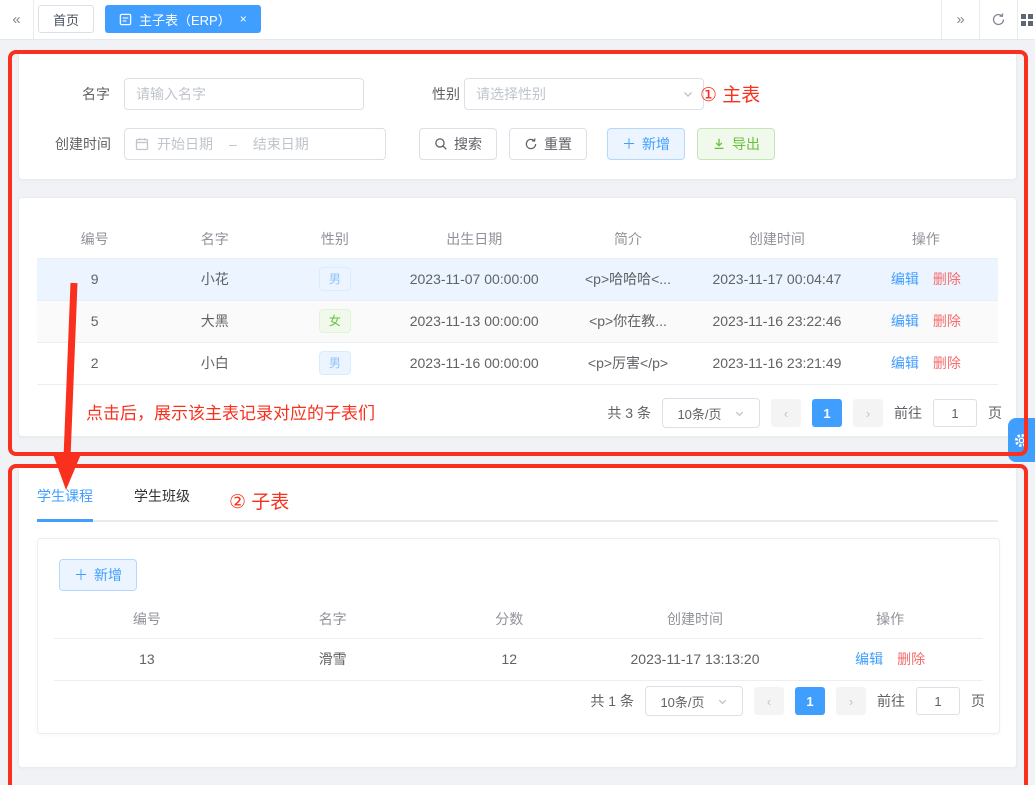 Image resolution: width=1035 pixels, height=785 pixels. I want to click on add-button: ＋ 新增, so click(646, 144).